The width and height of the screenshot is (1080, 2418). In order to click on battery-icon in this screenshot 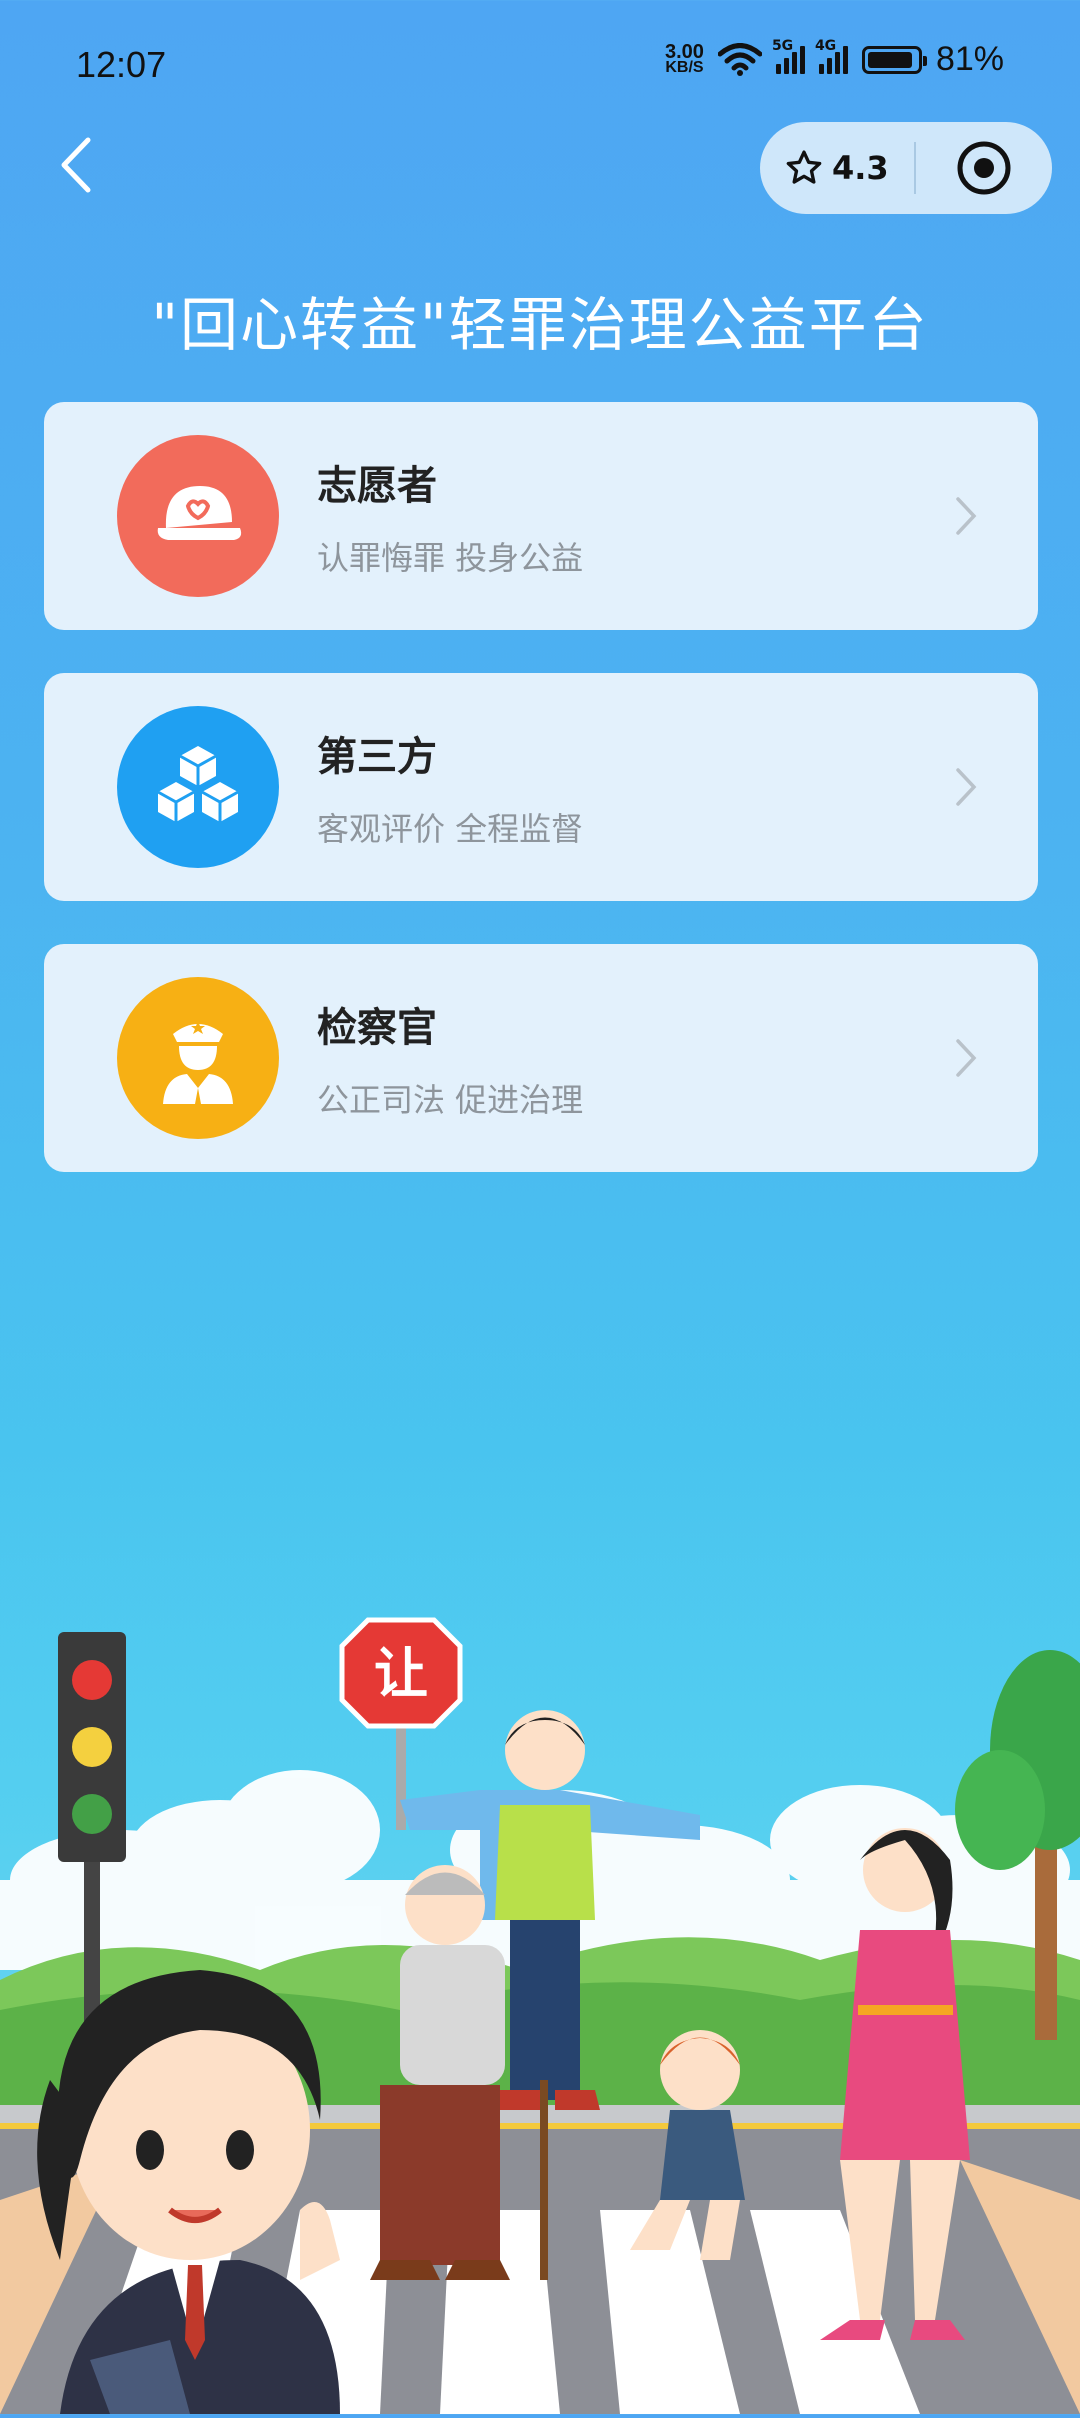, I will do `click(894, 59)`.